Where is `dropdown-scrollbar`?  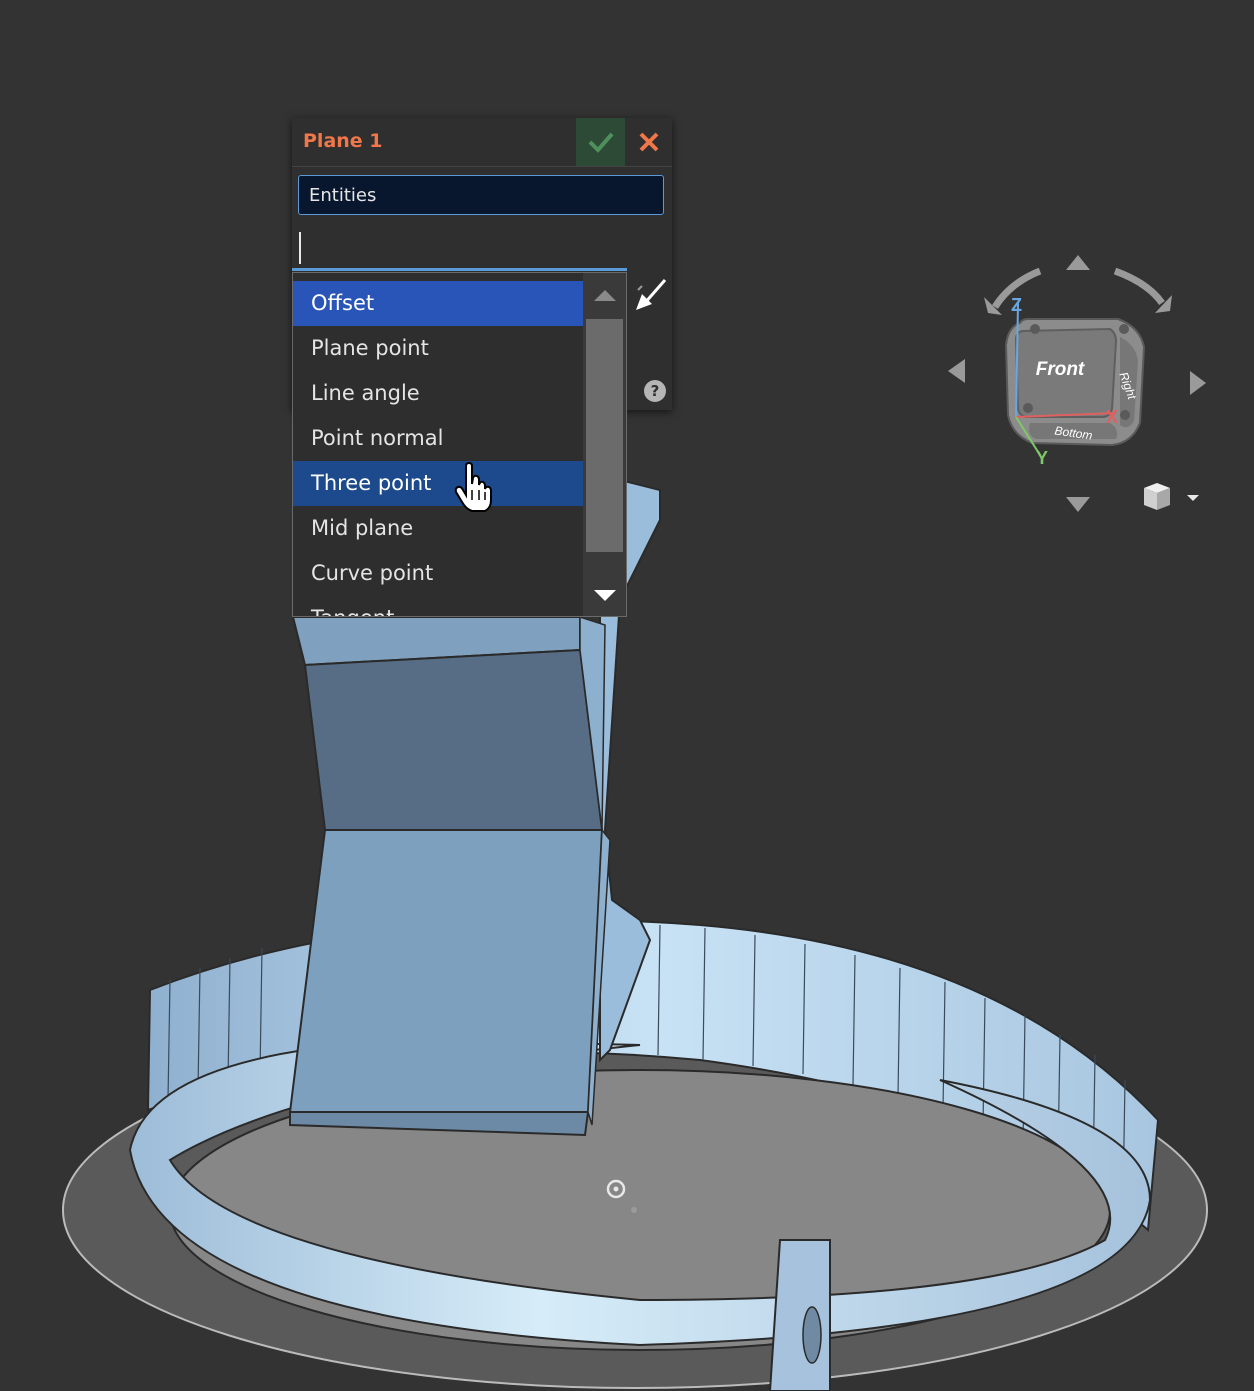
dropdown-scrollbar is located at coordinates (604, 444).